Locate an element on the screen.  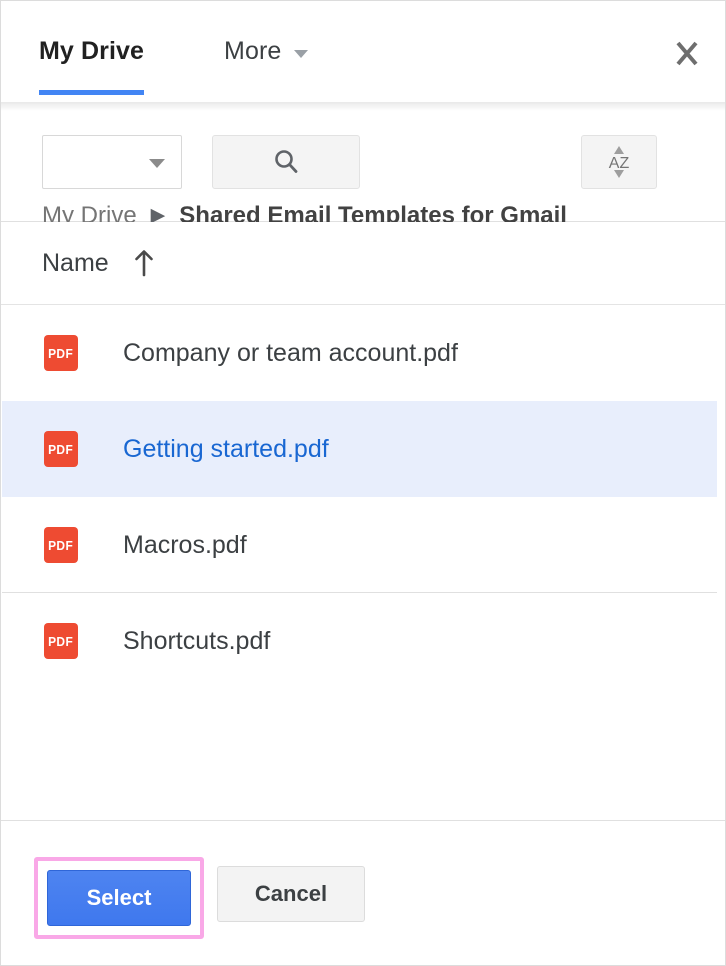
search-icon is located at coordinates (286, 161).